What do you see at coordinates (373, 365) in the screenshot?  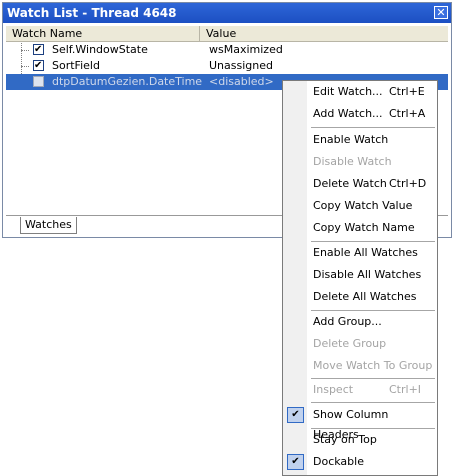 I see `menu-item-label: Move Watch To Group` at bounding box center [373, 365].